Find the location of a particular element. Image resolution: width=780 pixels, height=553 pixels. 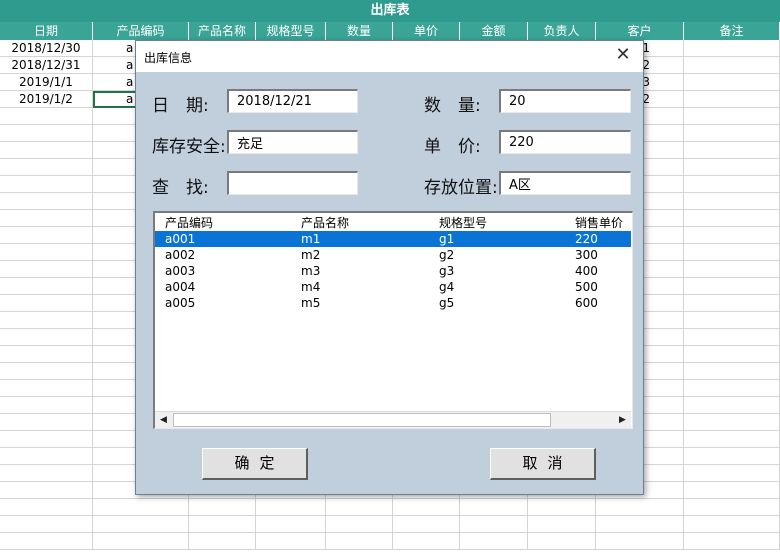

list-item: a004 m4 g4 500 is located at coordinates (393, 287).